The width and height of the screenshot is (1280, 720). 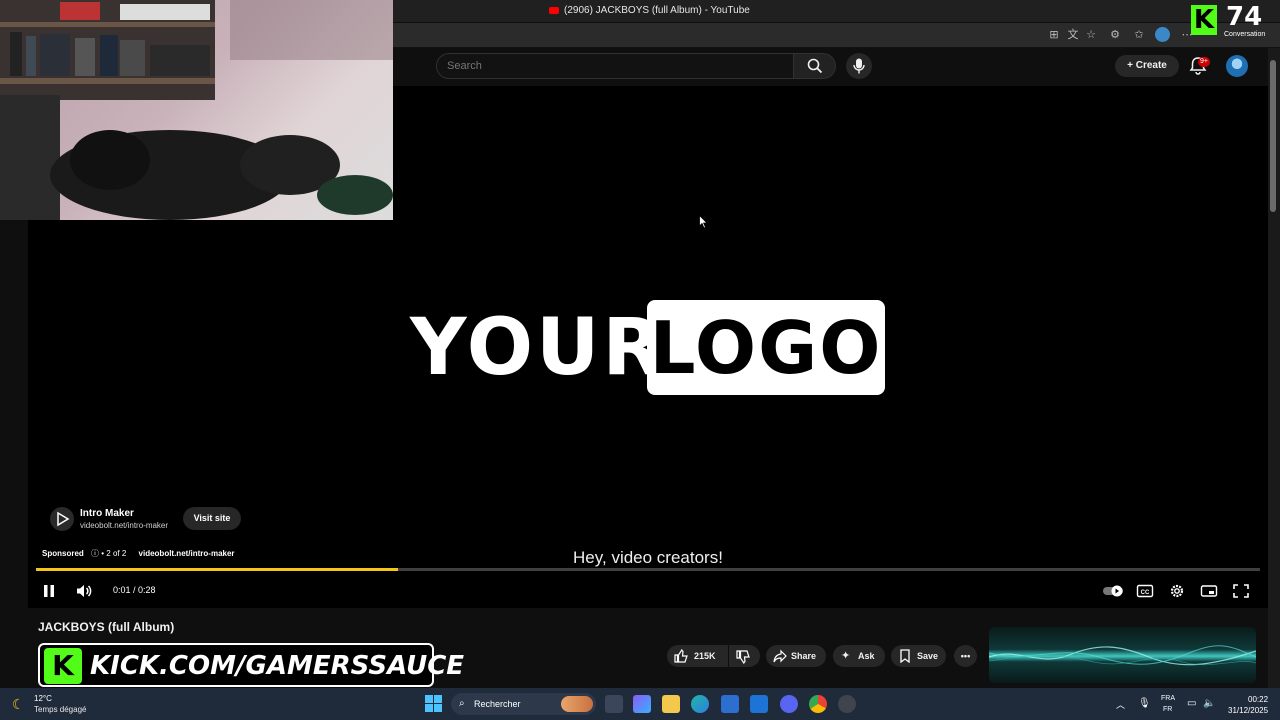 I want to click on share-button: Share, so click(x=796, y=656).